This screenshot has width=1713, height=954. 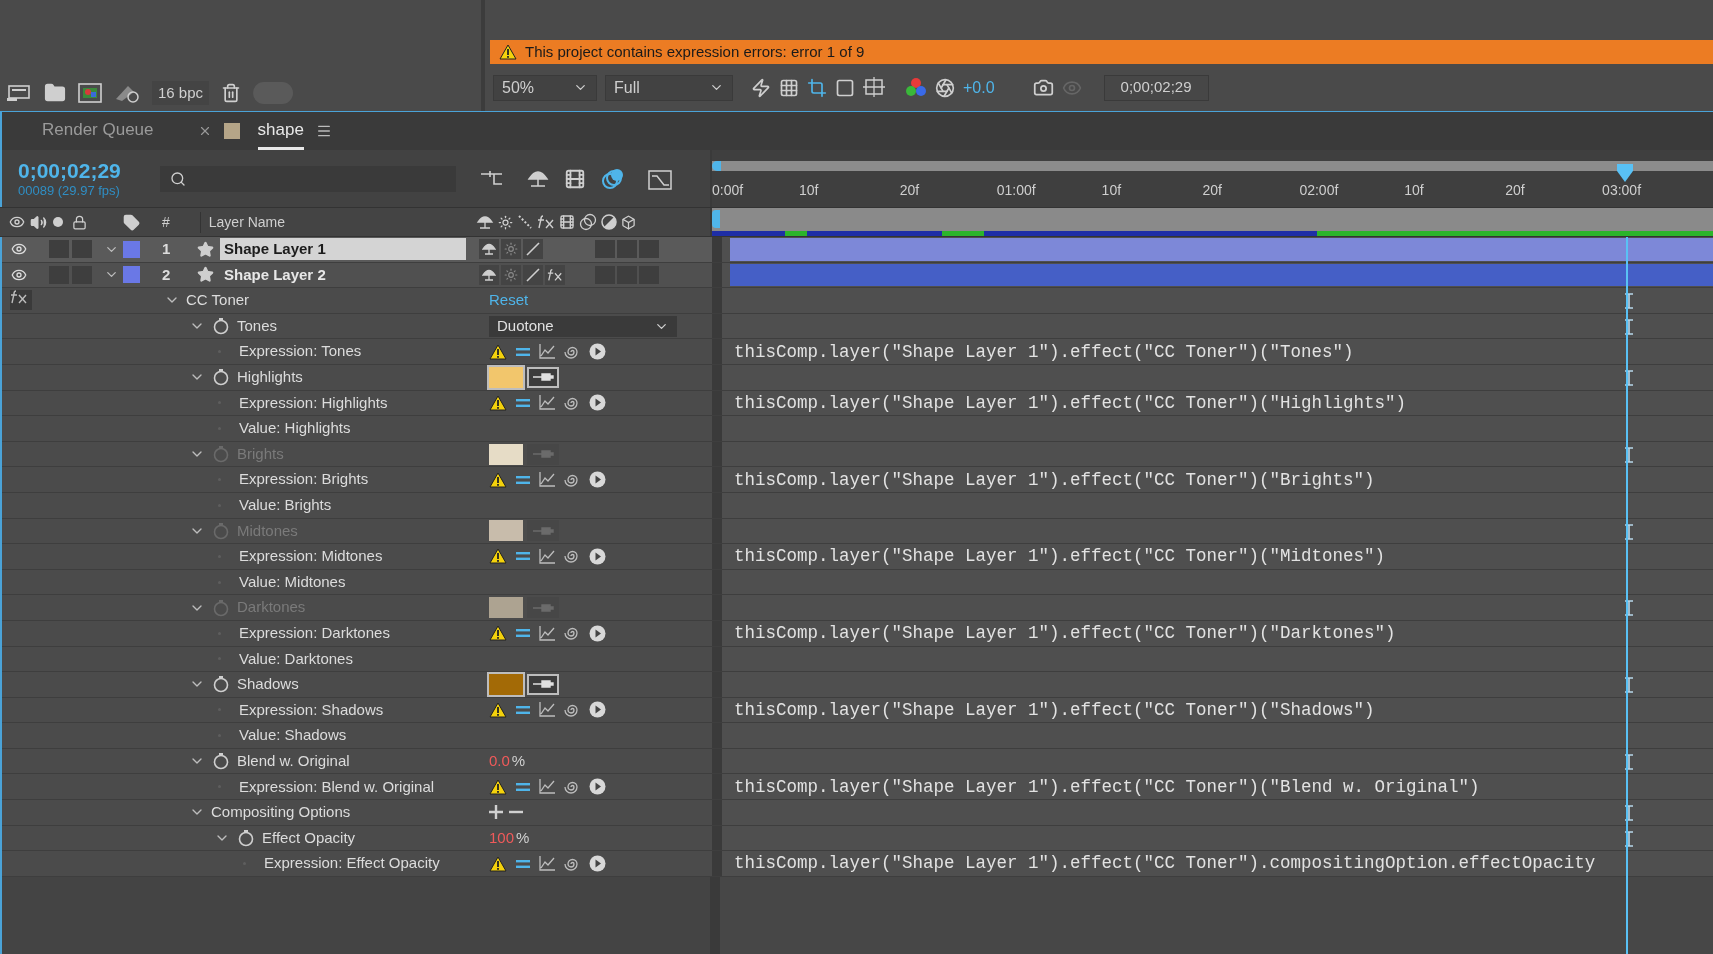 What do you see at coordinates (1060, 556) in the screenshot?
I see `expression-code: thisComp.layer("Shape Layer 1").effect("CC Toner")("Midtones")` at bounding box center [1060, 556].